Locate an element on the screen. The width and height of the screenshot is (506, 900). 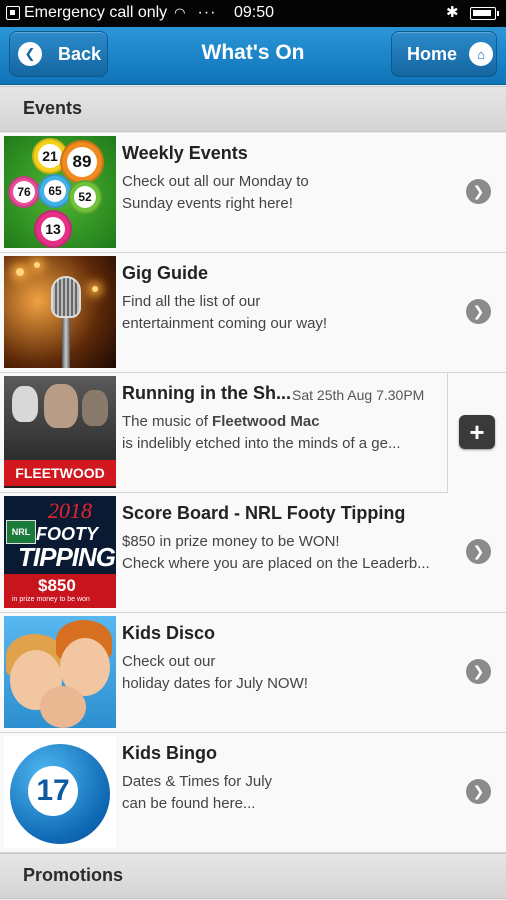
nrl-year: 2018 is located at coordinates (70, 510).